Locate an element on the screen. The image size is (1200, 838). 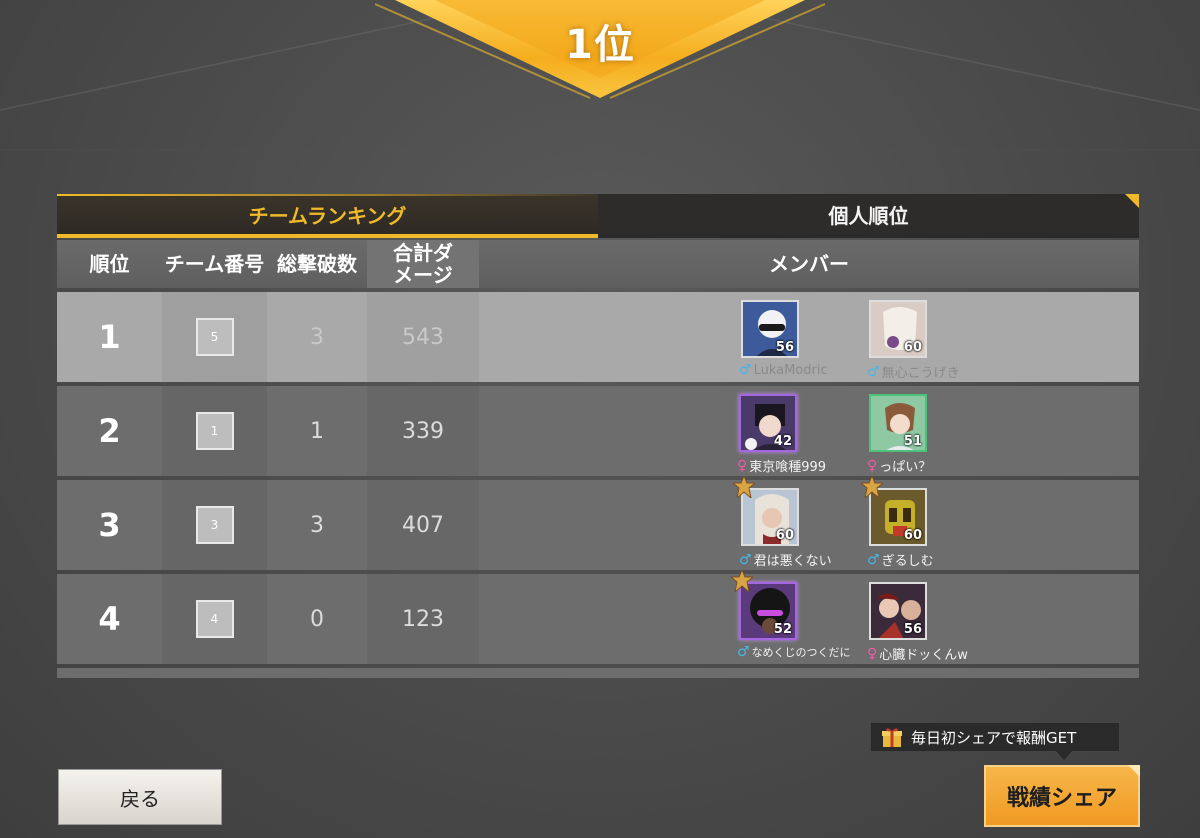
header-rank: 順位 is located at coordinates (109, 264).